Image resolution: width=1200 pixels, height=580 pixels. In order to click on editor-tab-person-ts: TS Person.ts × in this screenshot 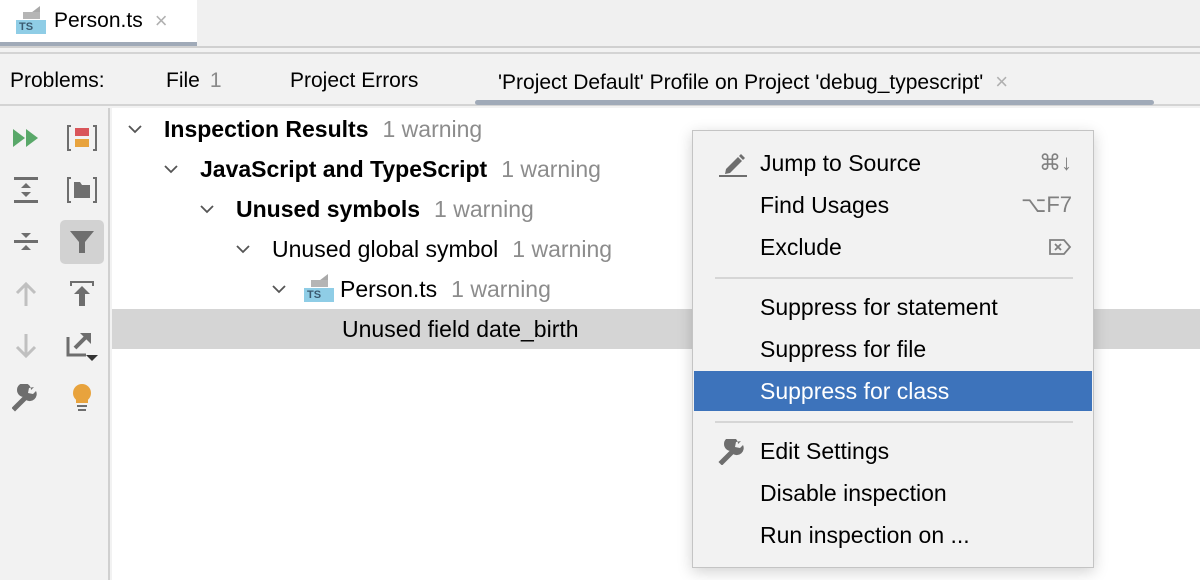, I will do `click(98, 23)`.